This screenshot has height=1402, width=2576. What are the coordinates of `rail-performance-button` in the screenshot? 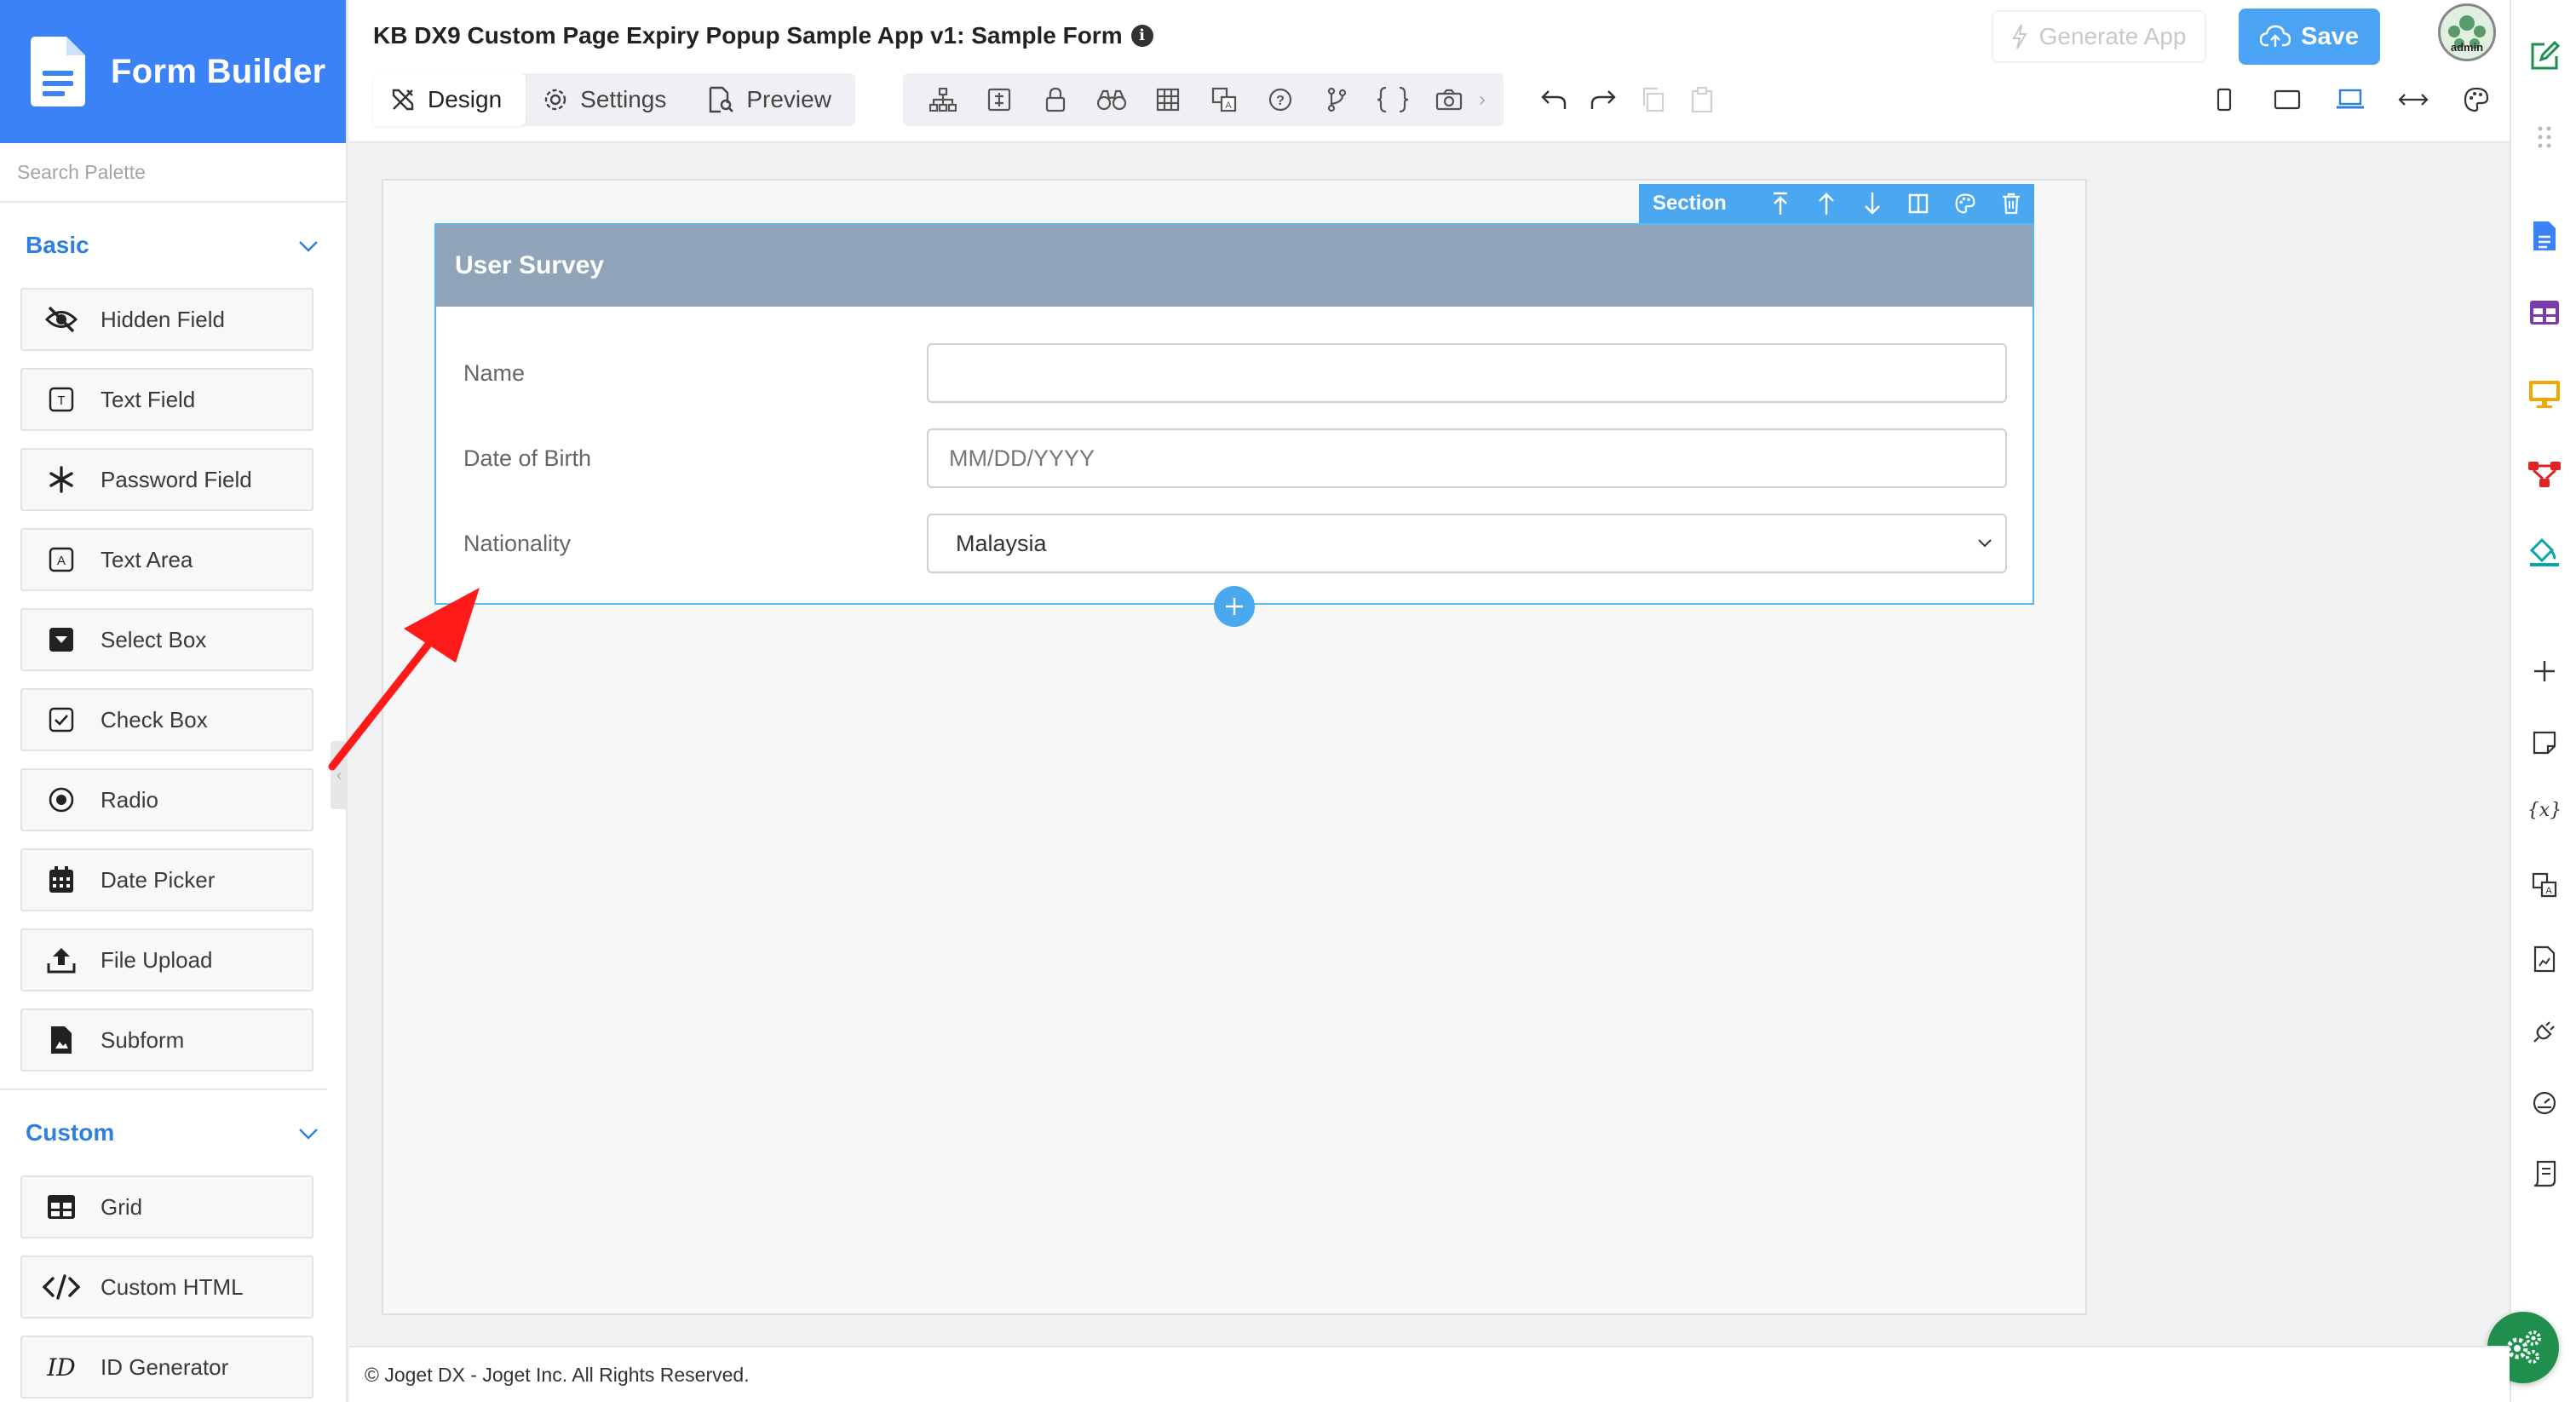 It's located at (2544, 1103).